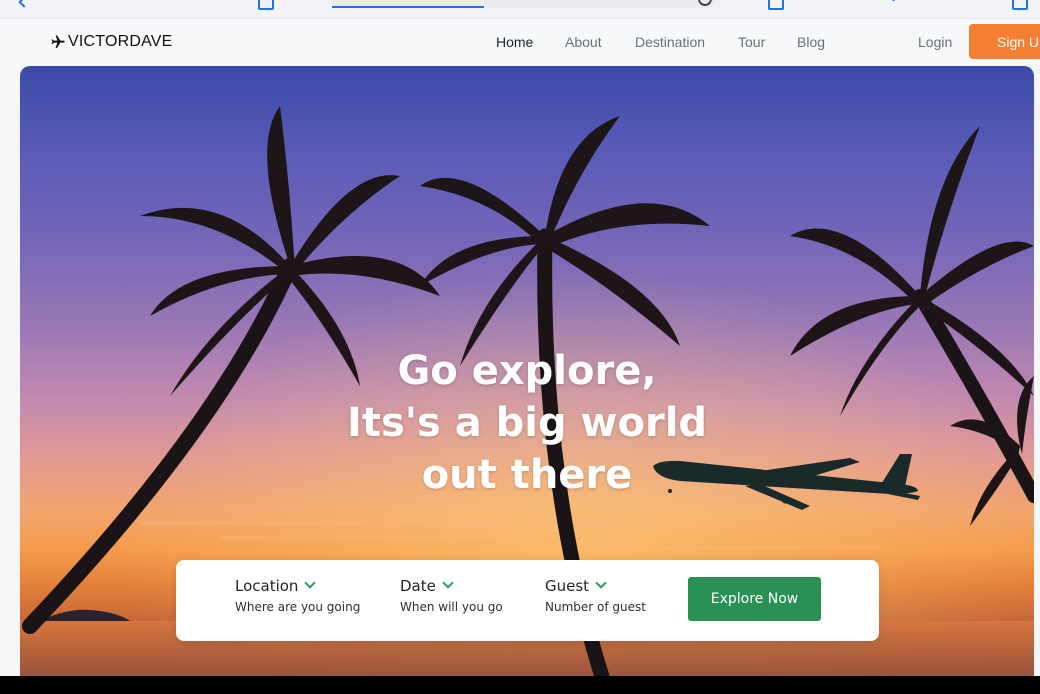 Image resolution: width=1040 pixels, height=694 pixels. What do you see at coordinates (583, 42) in the screenshot?
I see `nav-link-about: About` at bounding box center [583, 42].